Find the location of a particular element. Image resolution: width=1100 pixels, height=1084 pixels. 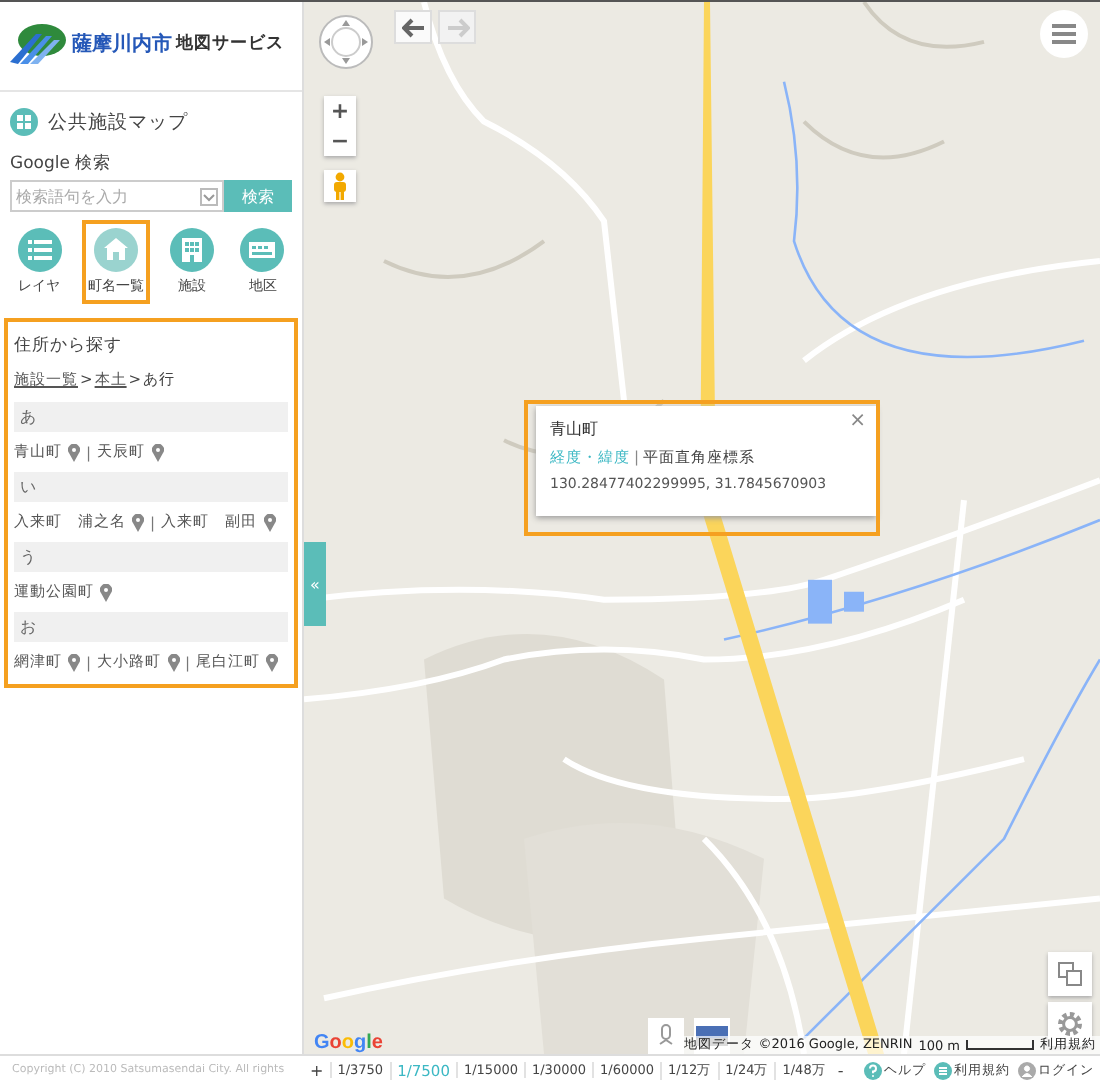

service-name: 地図サービス is located at coordinates (230, 44).